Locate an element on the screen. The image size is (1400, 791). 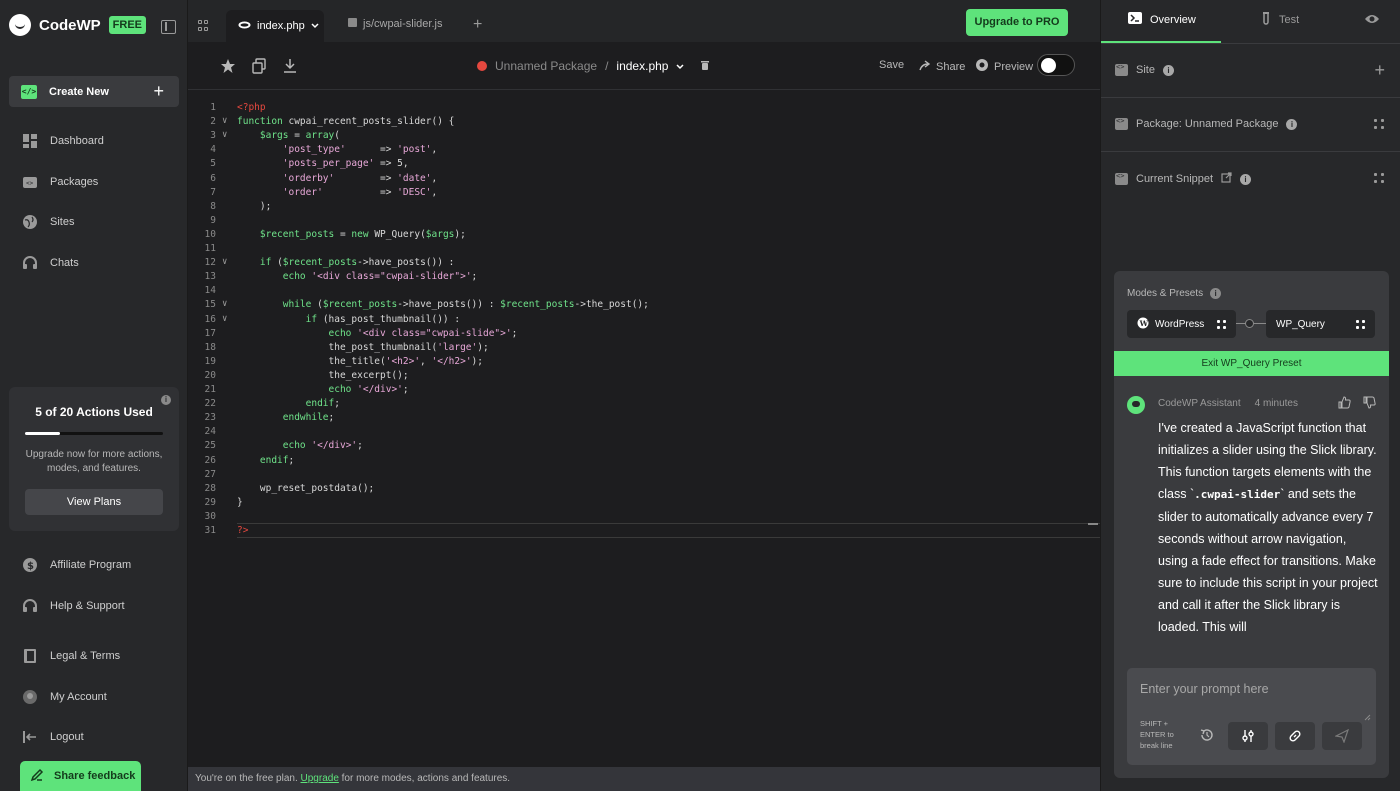
preset-wp-query: WP_Query is located at coordinates (1320, 324).